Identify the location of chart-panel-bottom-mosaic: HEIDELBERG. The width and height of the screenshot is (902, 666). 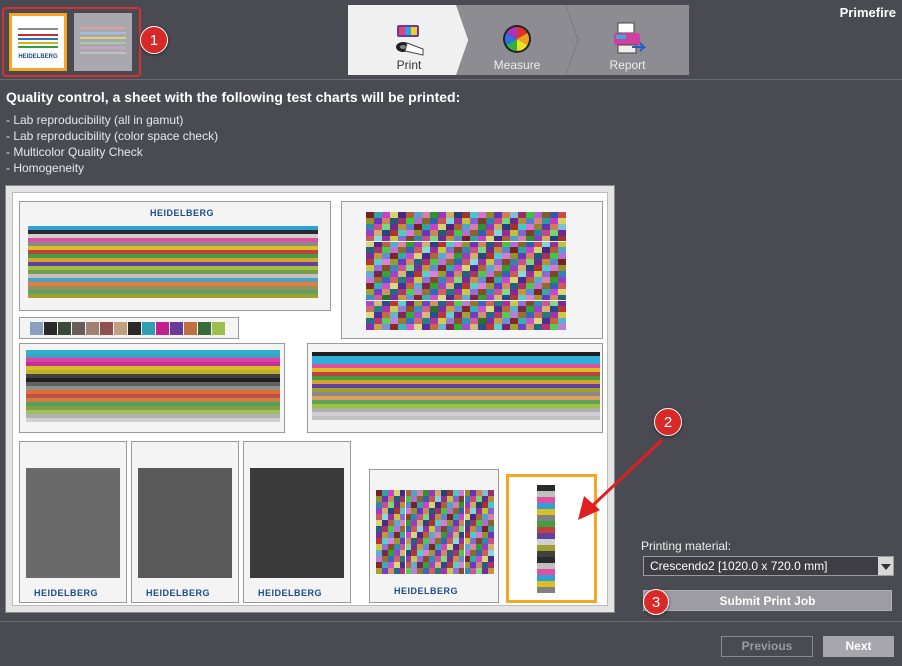
(434, 536).